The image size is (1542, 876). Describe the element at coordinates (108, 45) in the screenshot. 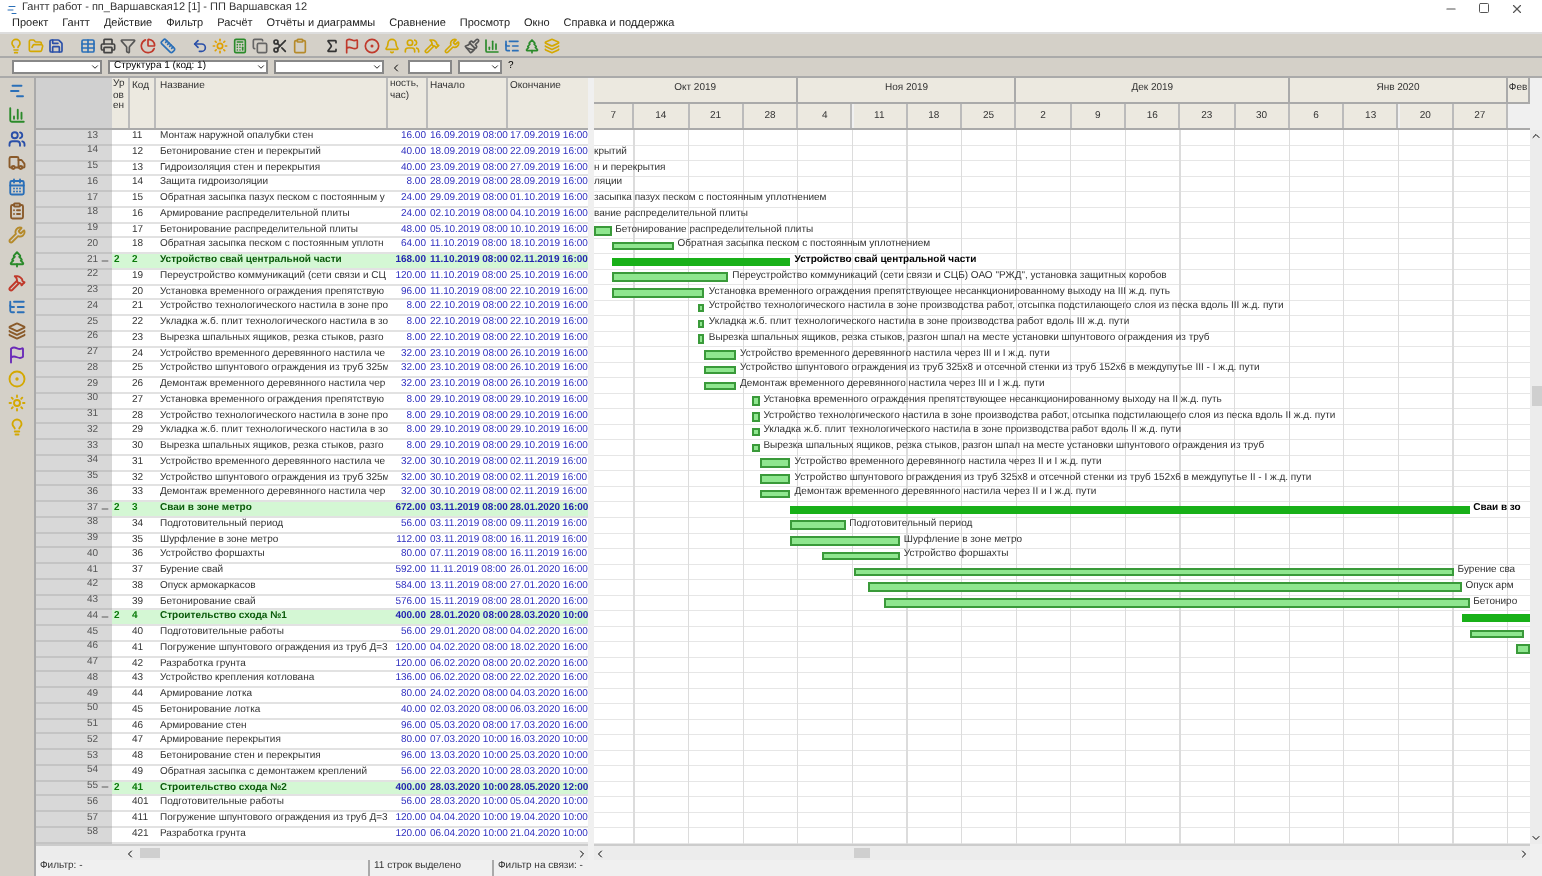

I see `printer-icon` at that location.